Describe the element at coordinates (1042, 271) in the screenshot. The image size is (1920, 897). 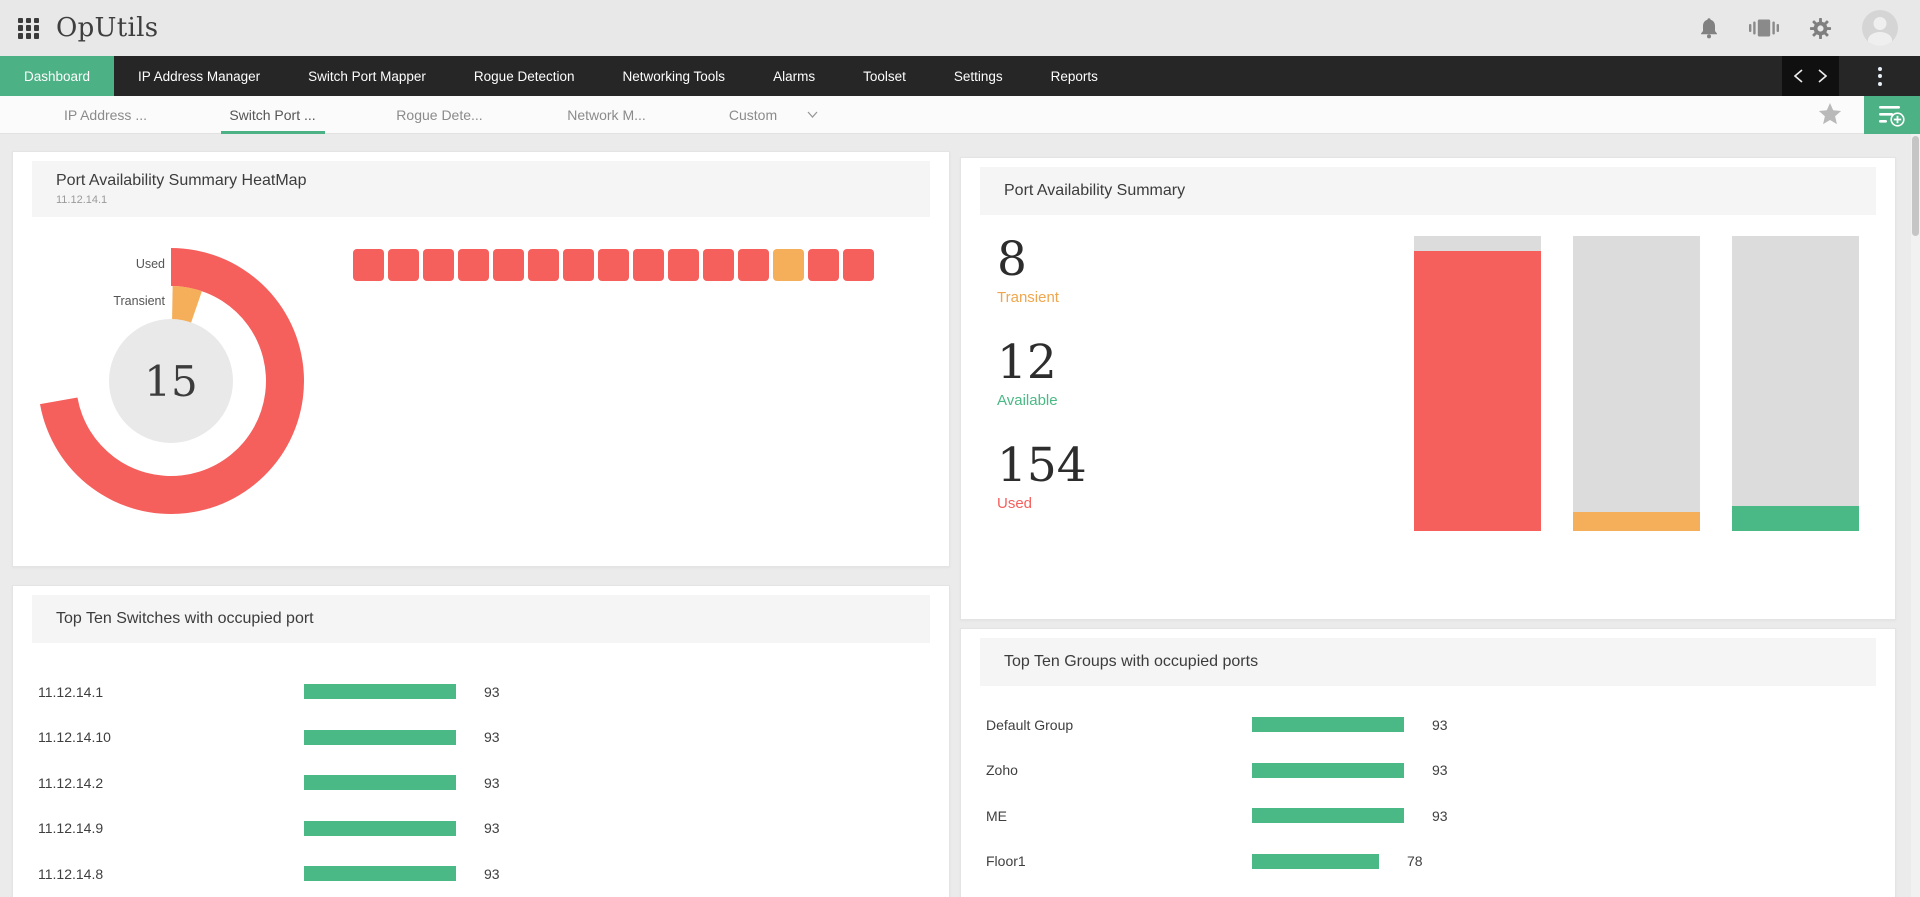
I see `stat-transient: 8 Transient` at that location.